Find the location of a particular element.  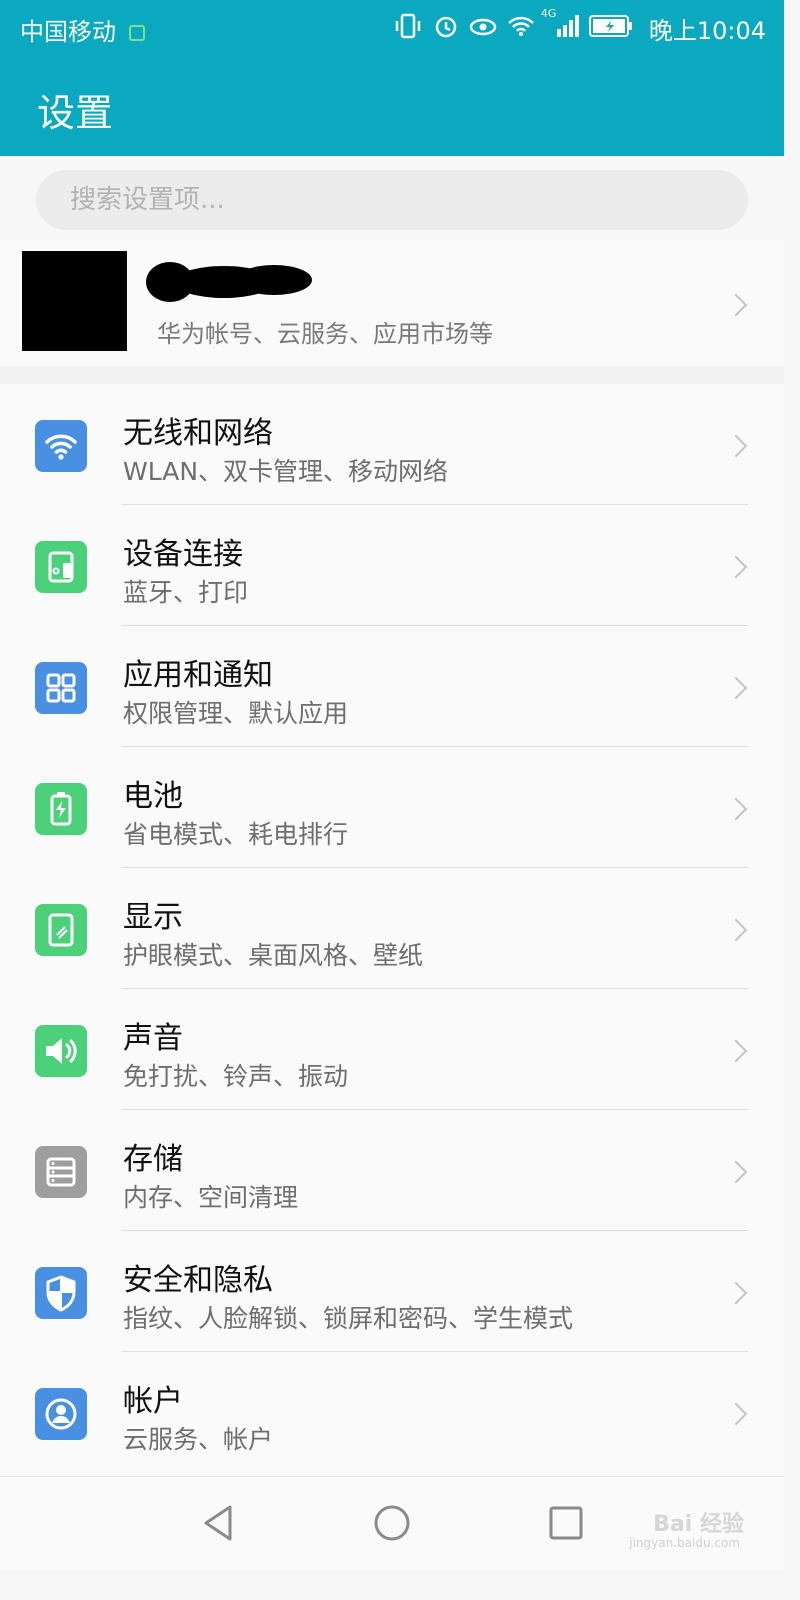

redacted-name is located at coordinates (229, 282).